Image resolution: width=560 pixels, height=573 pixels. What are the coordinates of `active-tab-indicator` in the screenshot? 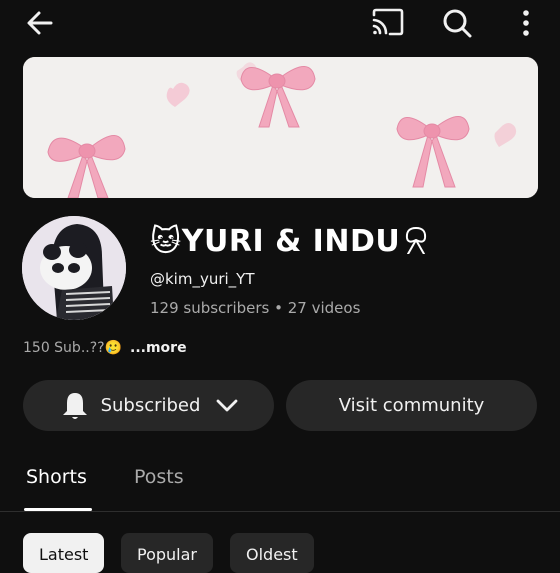 It's located at (58, 509).